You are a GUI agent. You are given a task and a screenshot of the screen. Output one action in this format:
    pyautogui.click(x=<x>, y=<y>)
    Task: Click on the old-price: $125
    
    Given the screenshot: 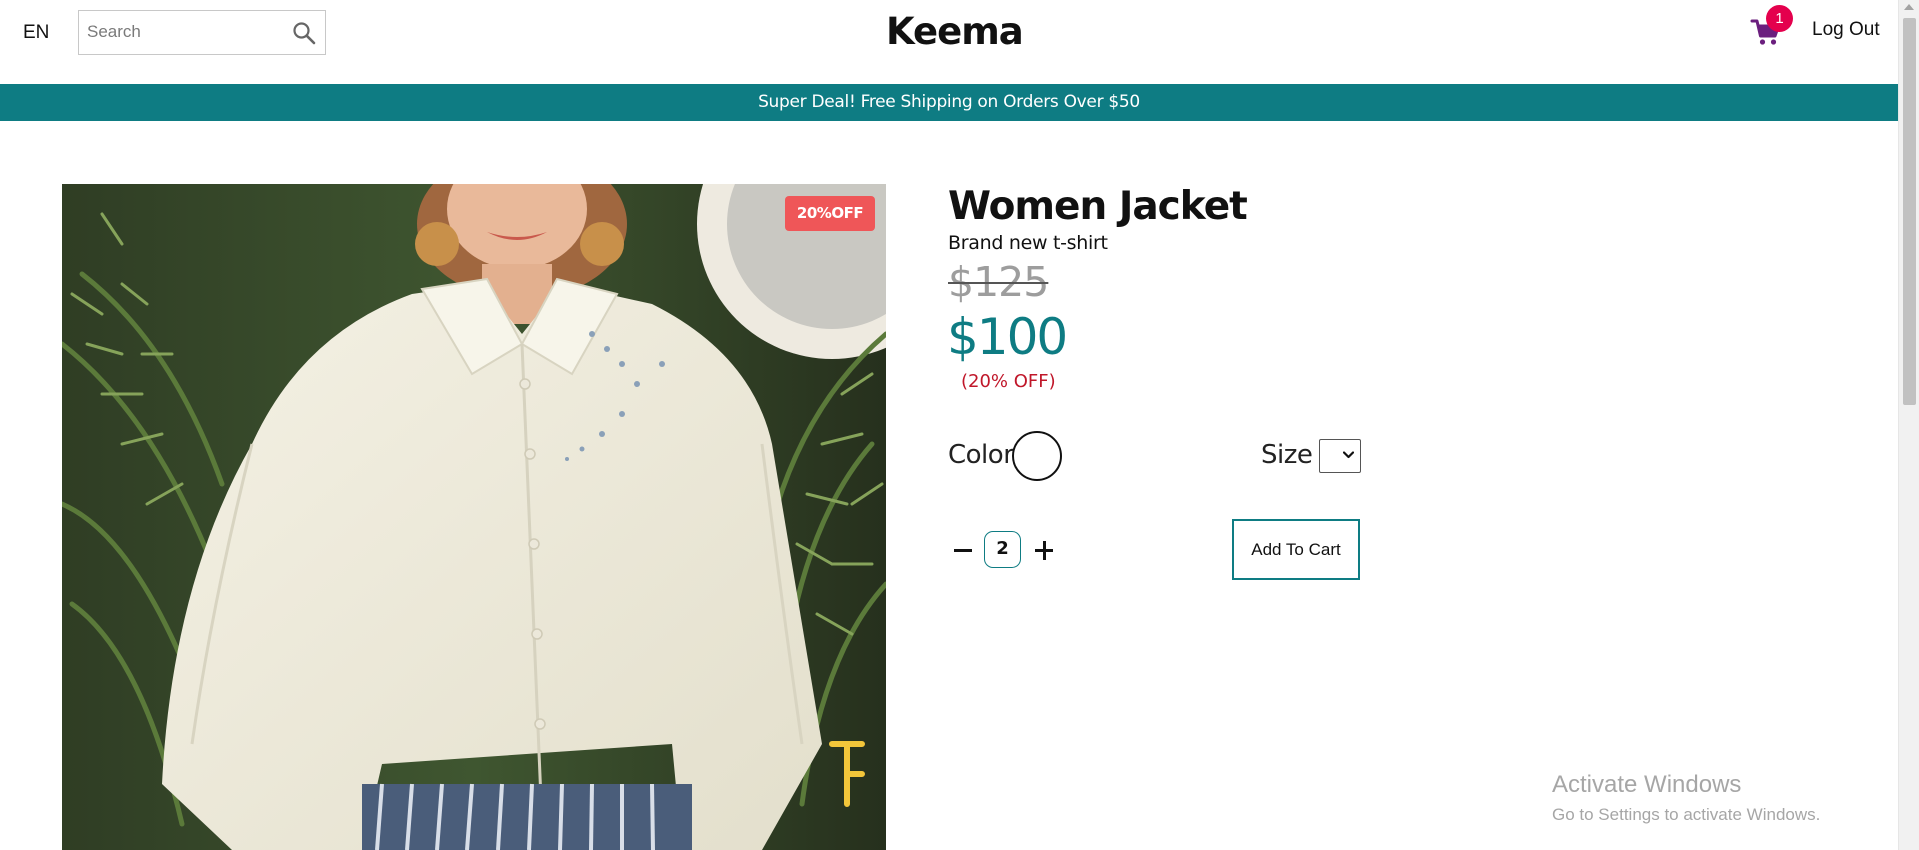 What is the action you would take?
    pyautogui.click(x=998, y=282)
    